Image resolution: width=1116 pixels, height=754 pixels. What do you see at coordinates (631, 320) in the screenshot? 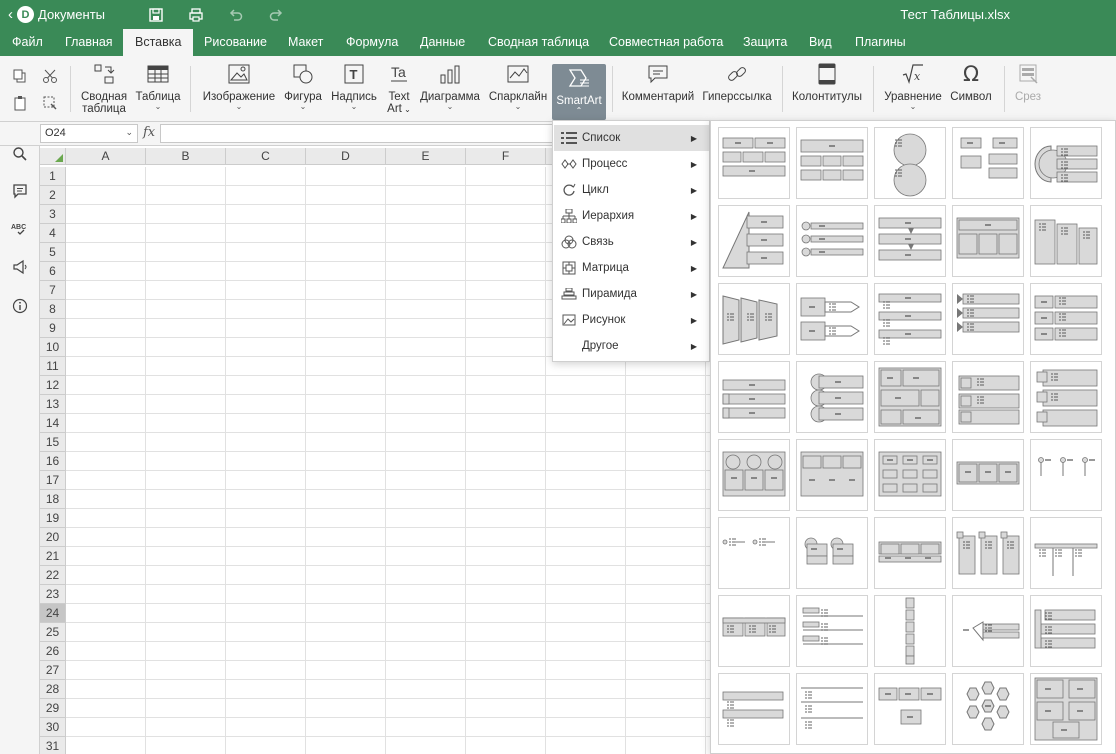
I see `smartart-menu-item-picture: Рисунок ▶` at bounding box center [631, 320].